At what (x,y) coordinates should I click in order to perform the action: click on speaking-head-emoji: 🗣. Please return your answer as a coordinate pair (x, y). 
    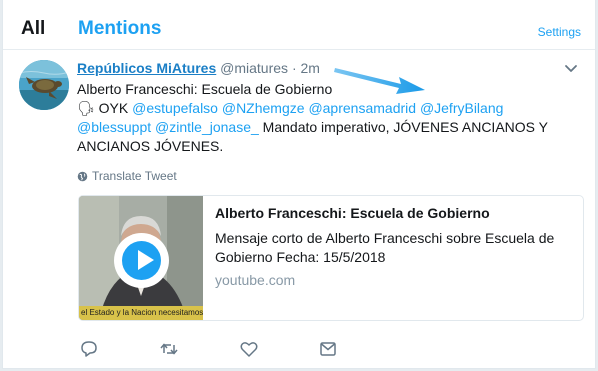
    Looking at the image, I should click on (86, 108).